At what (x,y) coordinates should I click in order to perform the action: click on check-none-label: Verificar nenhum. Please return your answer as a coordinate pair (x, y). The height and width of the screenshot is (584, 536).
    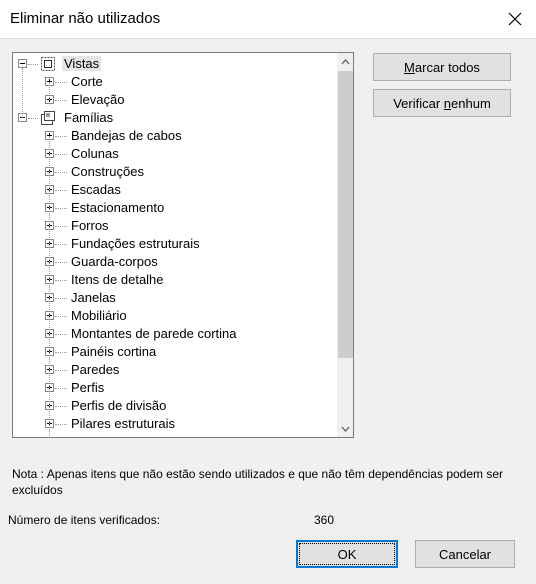
    Looking at the image, I should click on (442, 103).